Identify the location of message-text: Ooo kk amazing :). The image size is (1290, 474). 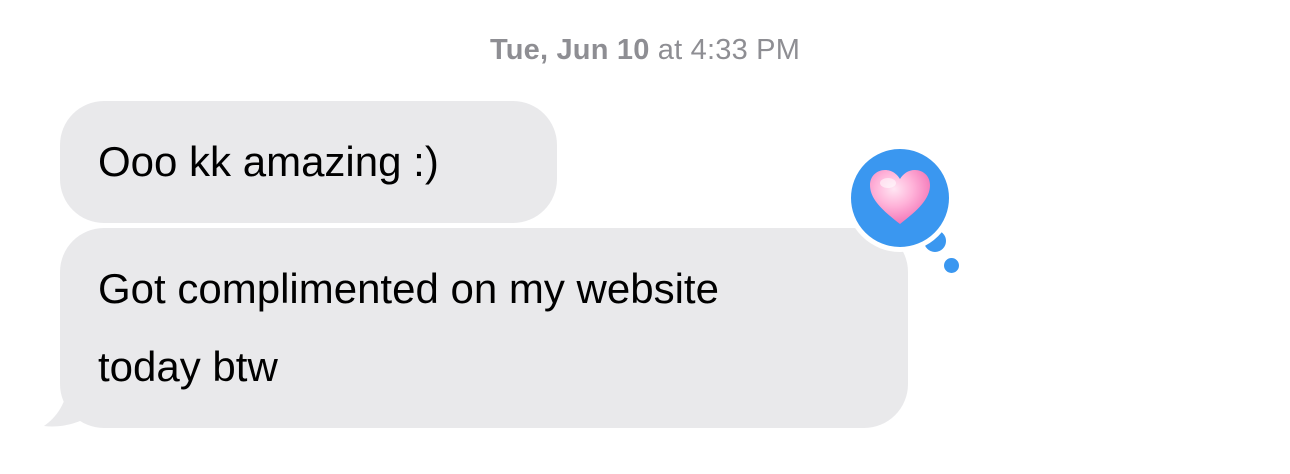
(268, 161).